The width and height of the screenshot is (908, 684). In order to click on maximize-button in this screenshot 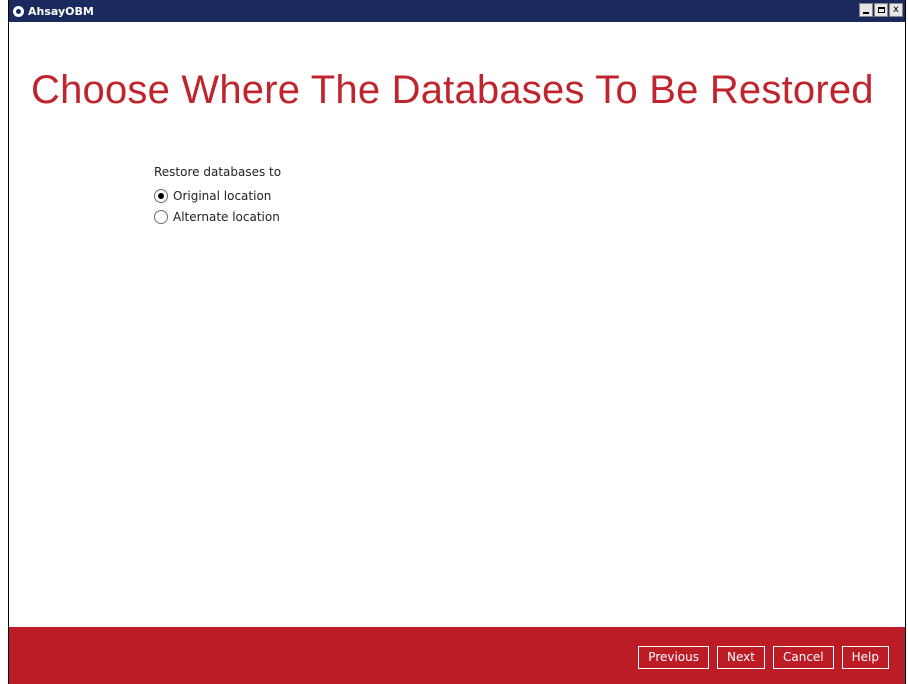, I will do `click(881, 10)`.